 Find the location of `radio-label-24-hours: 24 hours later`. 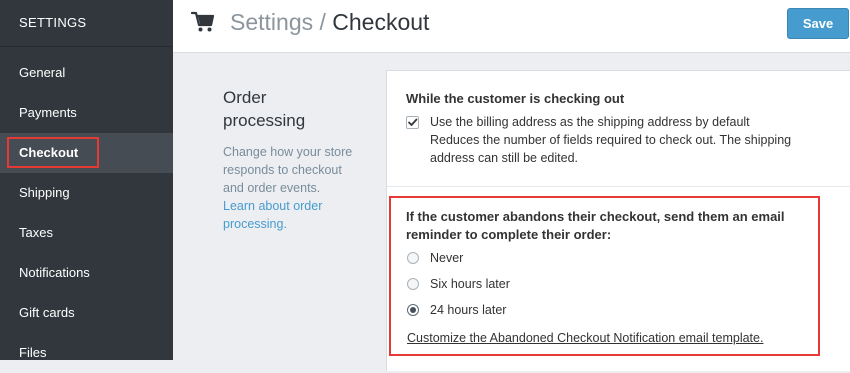

radio-label-24-hours: 24 hours later is located at coordinates (468, 310).